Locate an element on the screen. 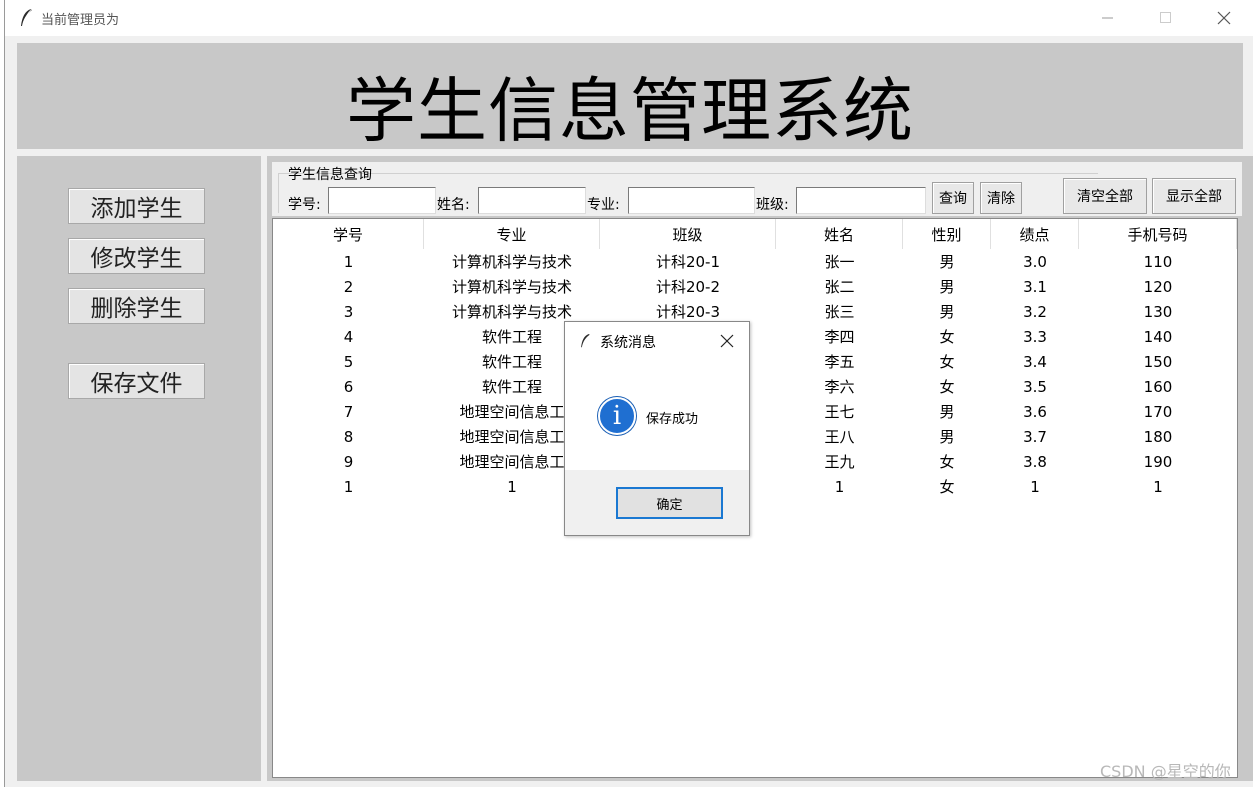  feather-icon is located at coordinates (27, 17).